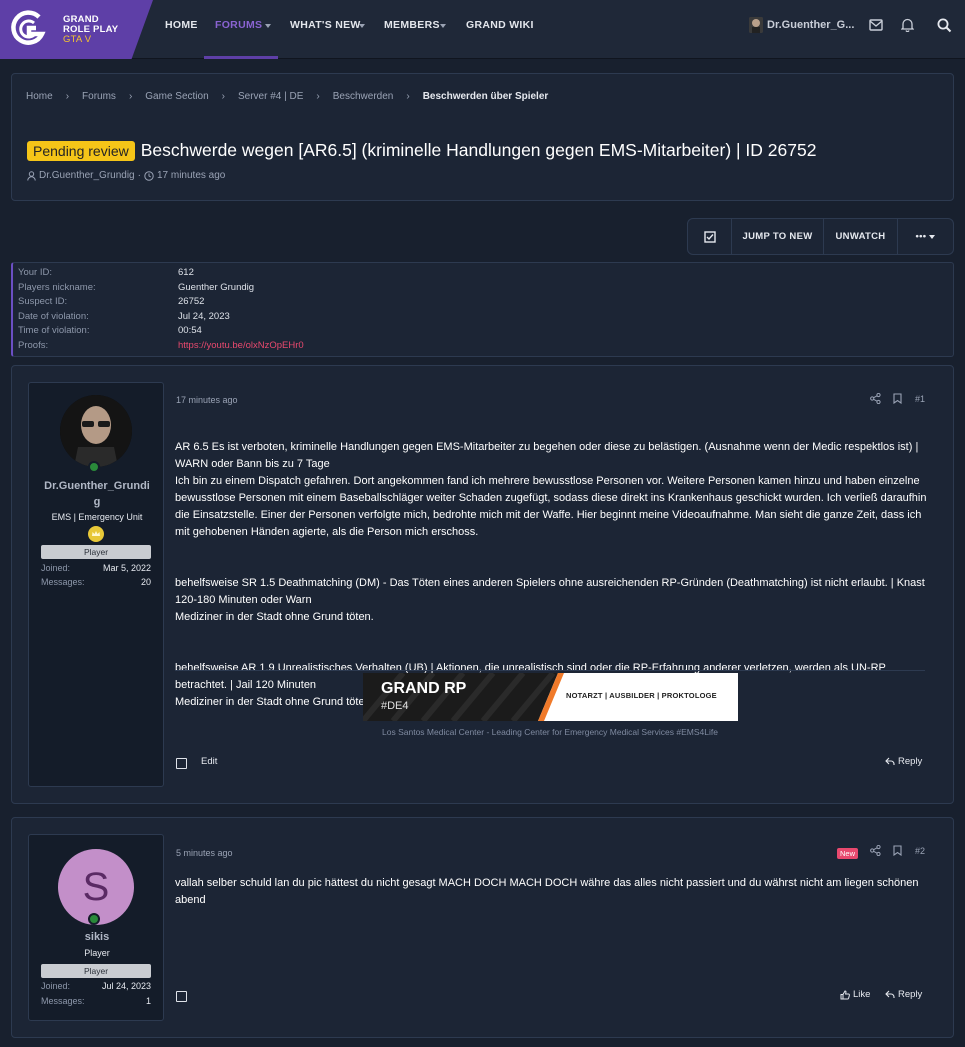  What do you see at coordinates (35, 272) in the screenshot?
I see `info-label: Your ID:` at bounding box center [35, 272].